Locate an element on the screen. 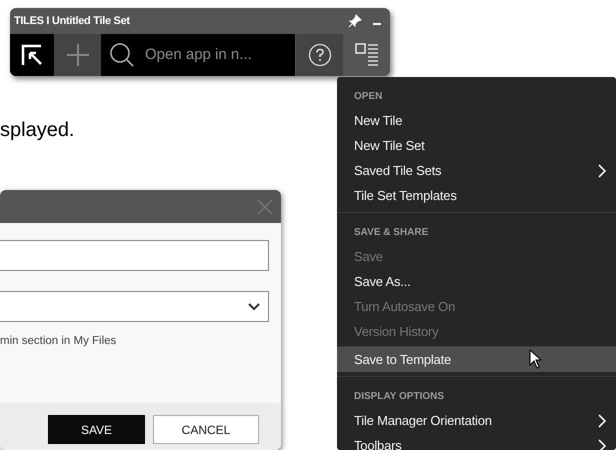  help-text: min section in My Files is located at coordinates (59, 341).